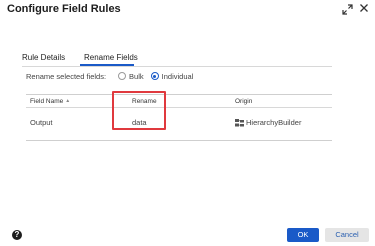 The height and width of the screenshot is (246, 375). What do you see at coordinates (17, 235) in the screenshot?
I see `help-icon: ?` at bounding box center [17, 235].